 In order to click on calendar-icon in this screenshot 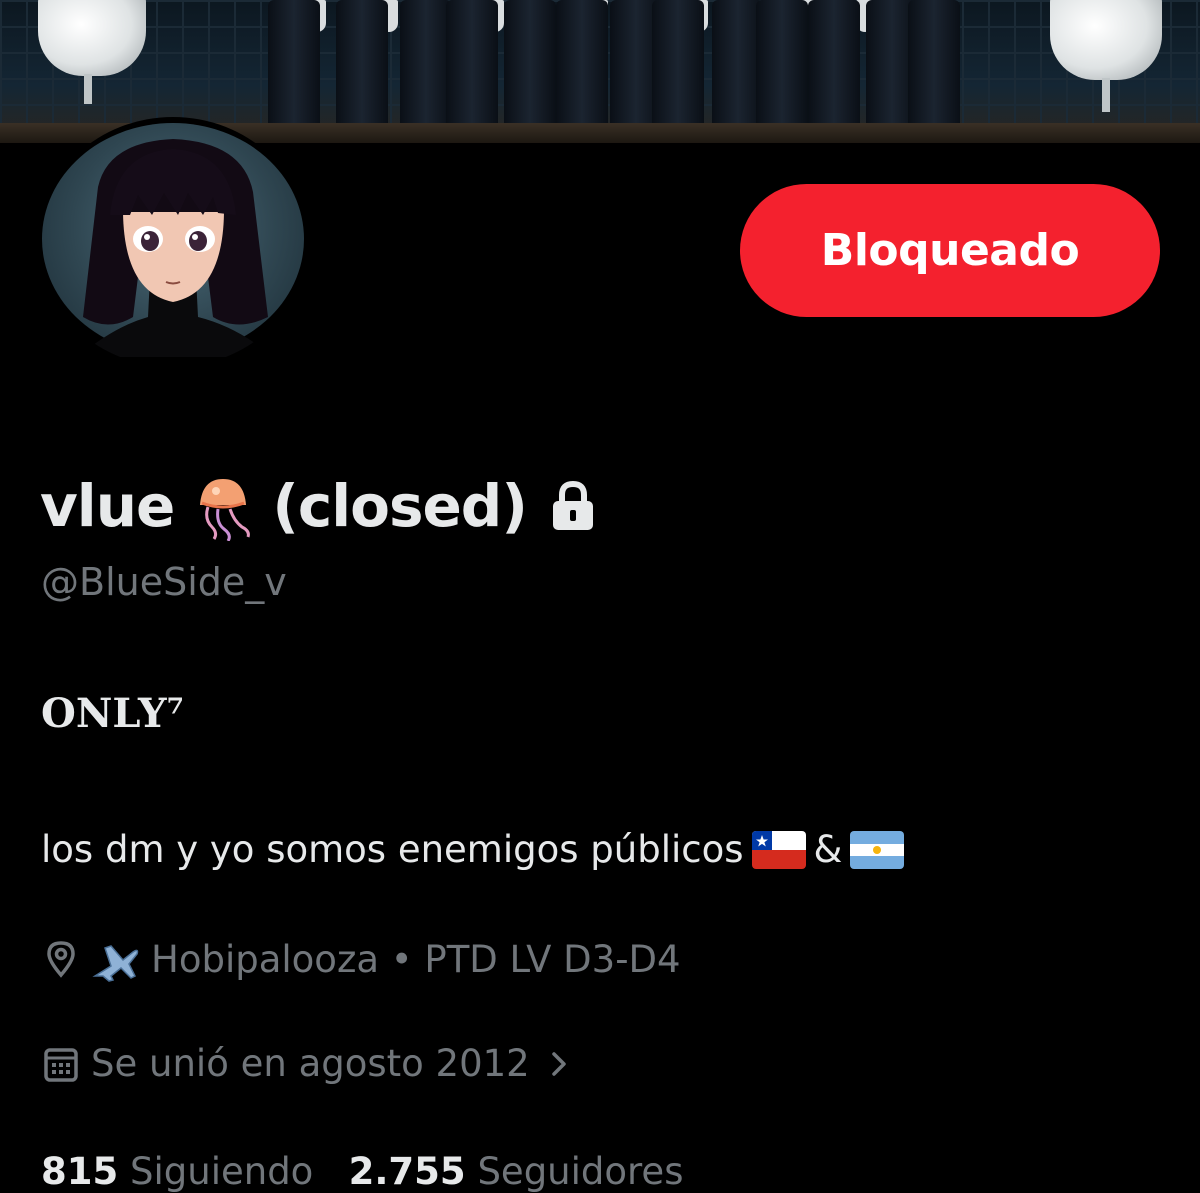, I will do `click(61, 1064)`.